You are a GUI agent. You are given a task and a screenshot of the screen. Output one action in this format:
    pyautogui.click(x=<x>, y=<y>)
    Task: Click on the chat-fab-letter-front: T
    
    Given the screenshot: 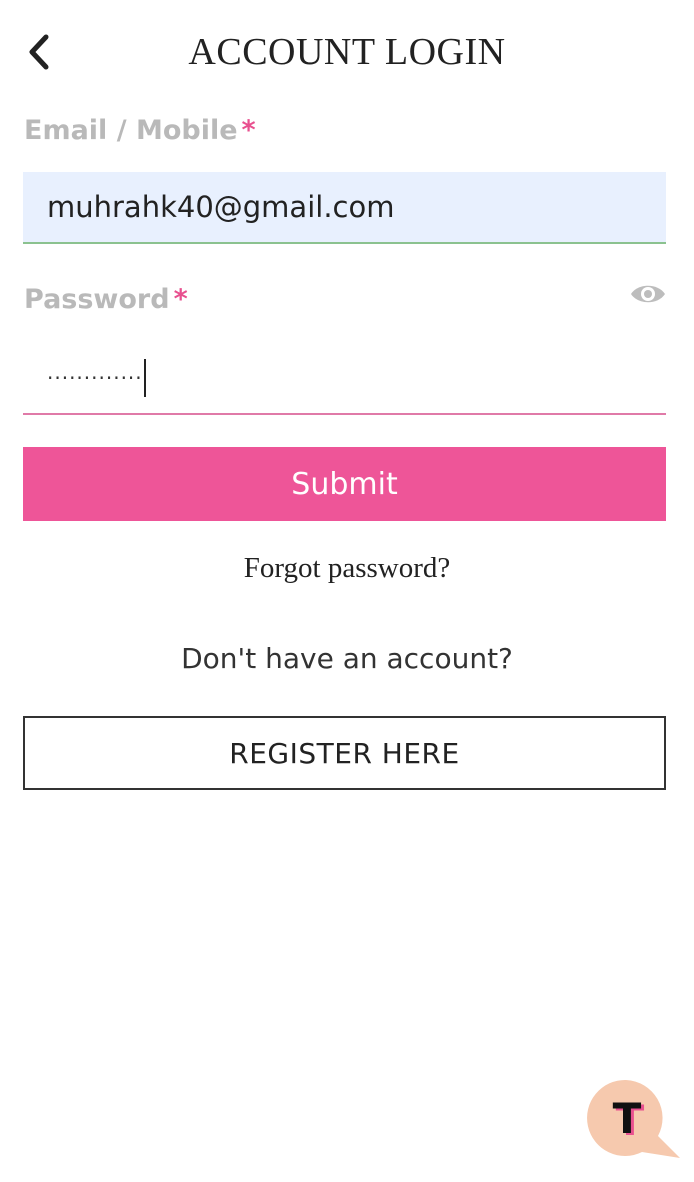 What is the action you would take?
    pyautogui.click(x=627, y=1118)
    